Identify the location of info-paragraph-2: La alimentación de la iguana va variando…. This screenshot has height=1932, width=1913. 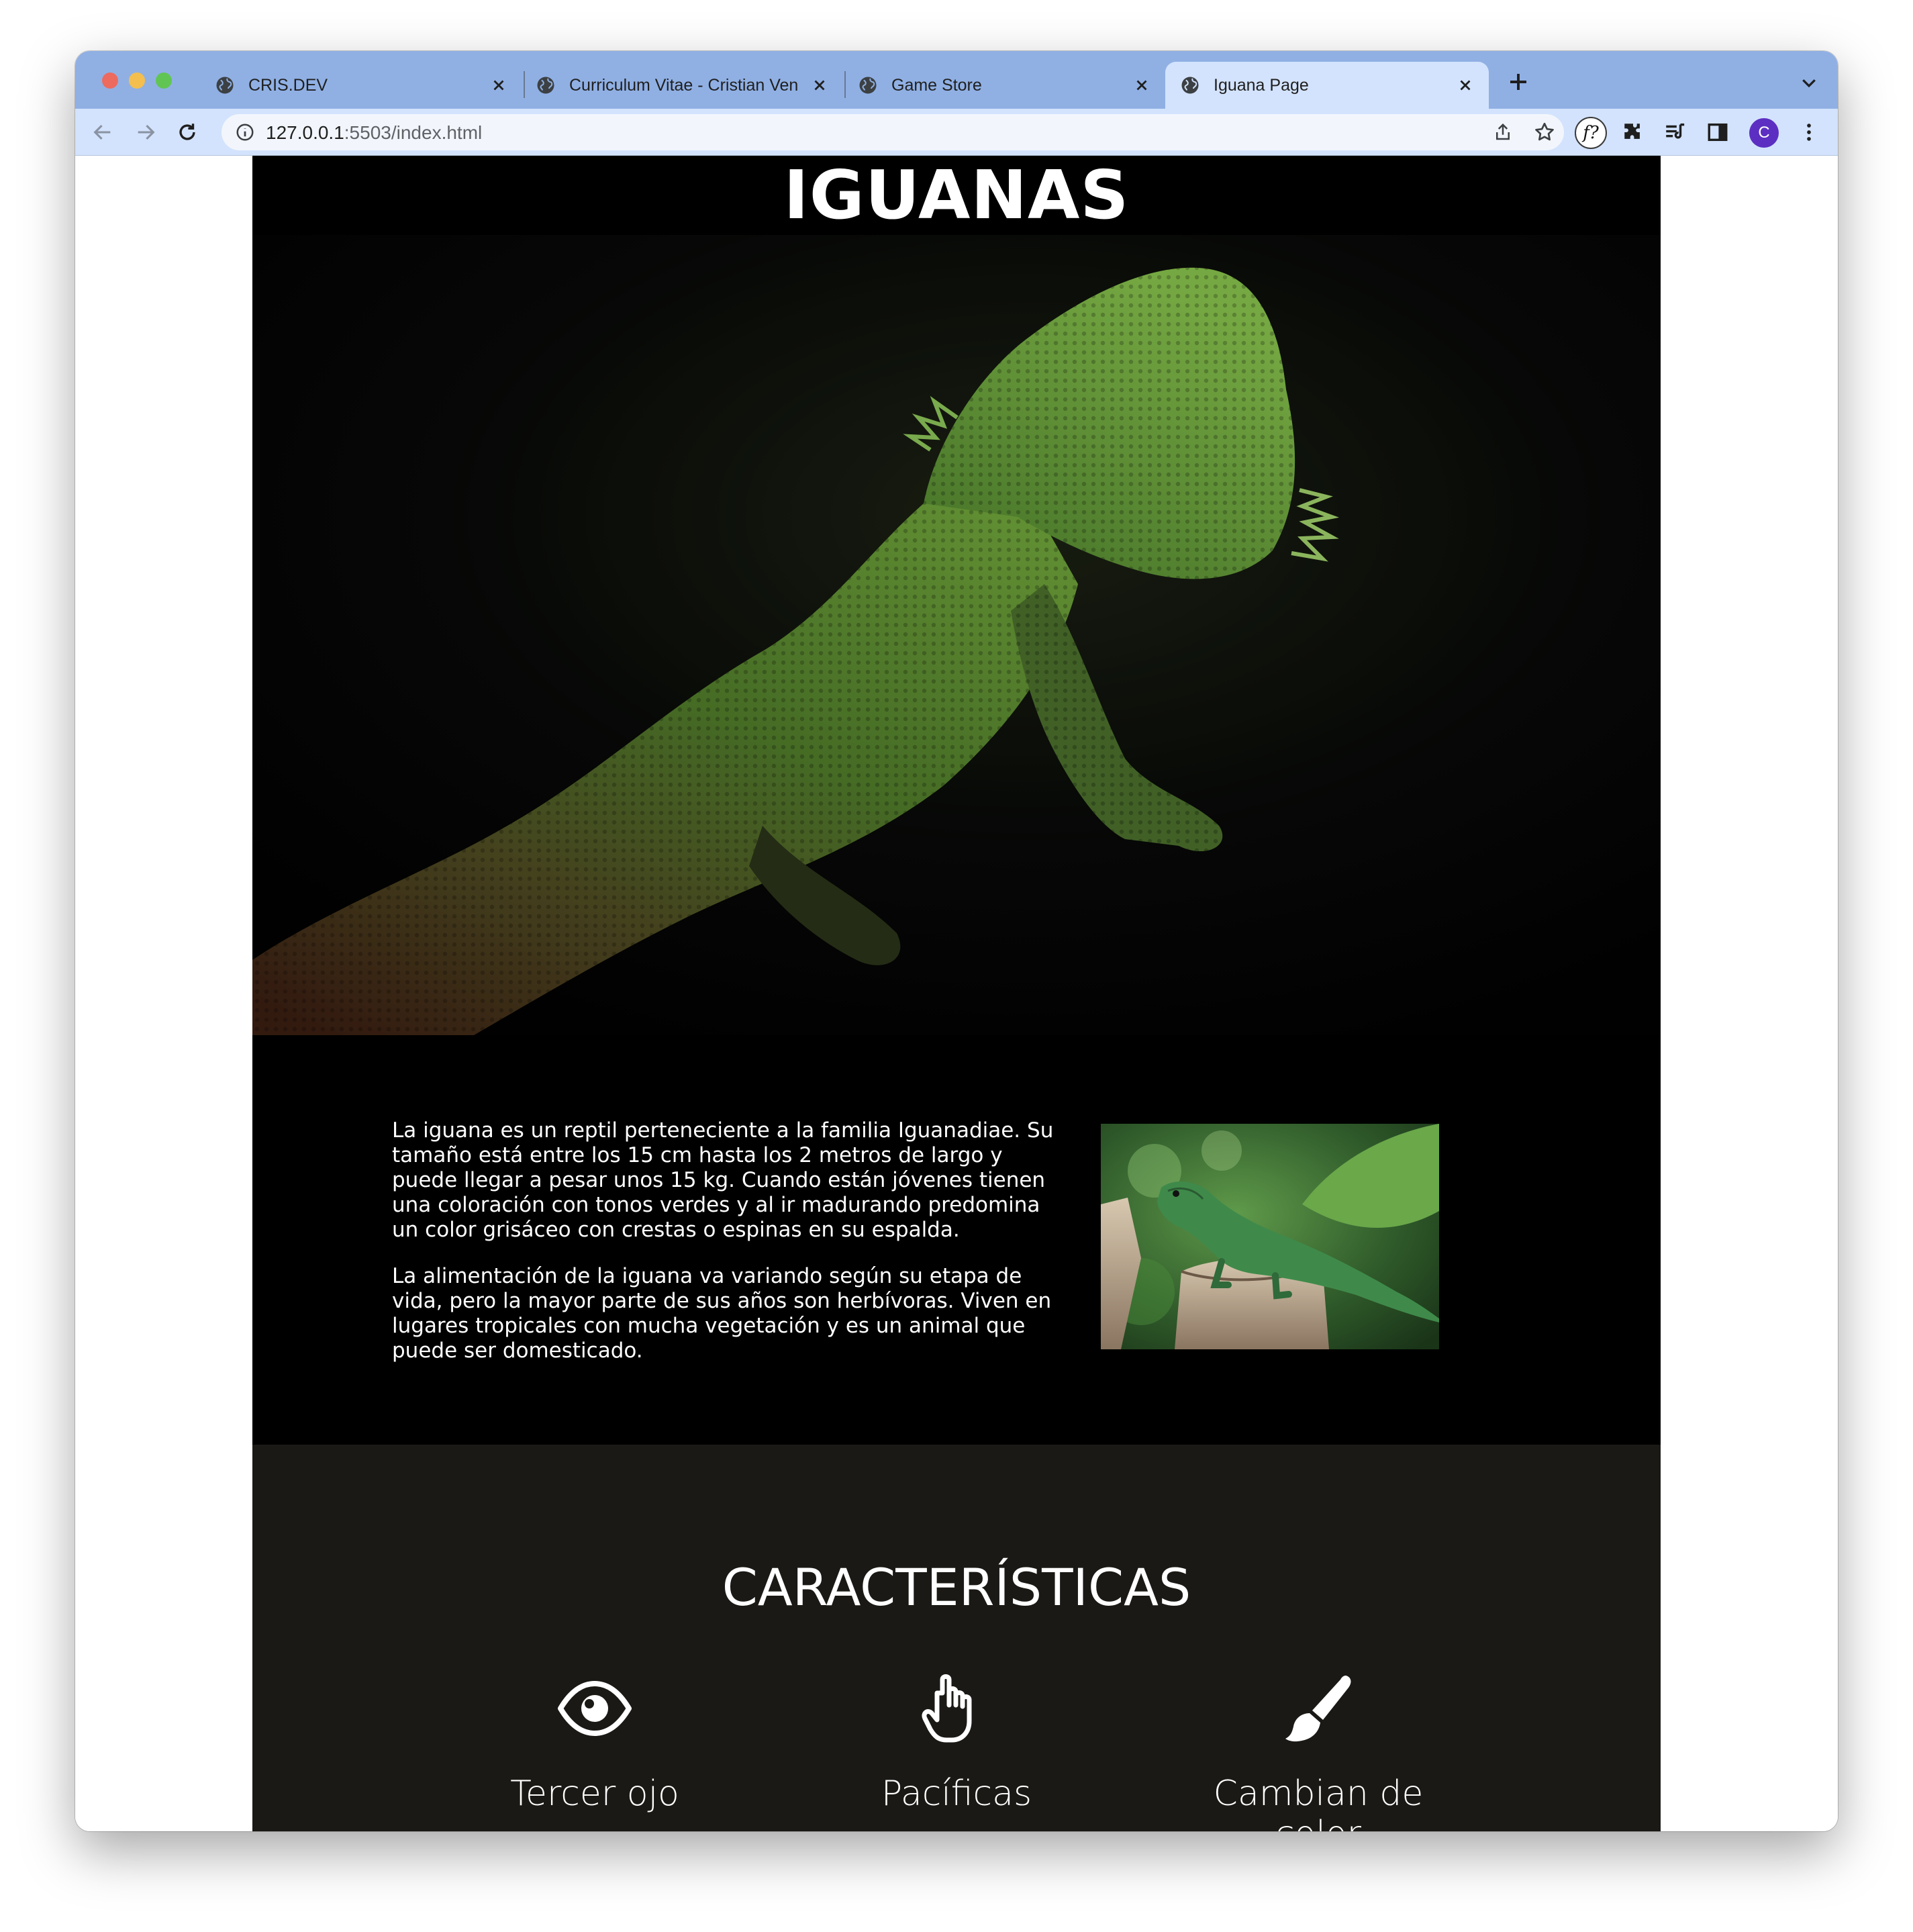
(722, 1313).